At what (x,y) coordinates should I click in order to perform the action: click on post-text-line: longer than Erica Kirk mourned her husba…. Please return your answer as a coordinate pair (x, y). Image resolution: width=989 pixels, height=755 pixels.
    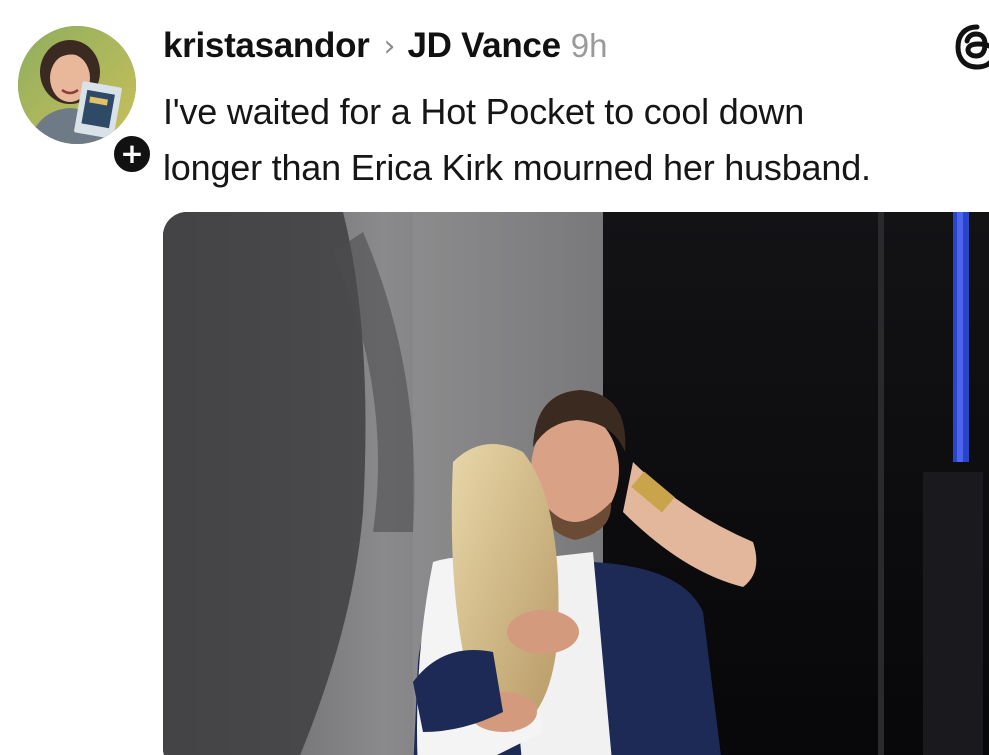
    Looking at the image, I should click on (517, 167).